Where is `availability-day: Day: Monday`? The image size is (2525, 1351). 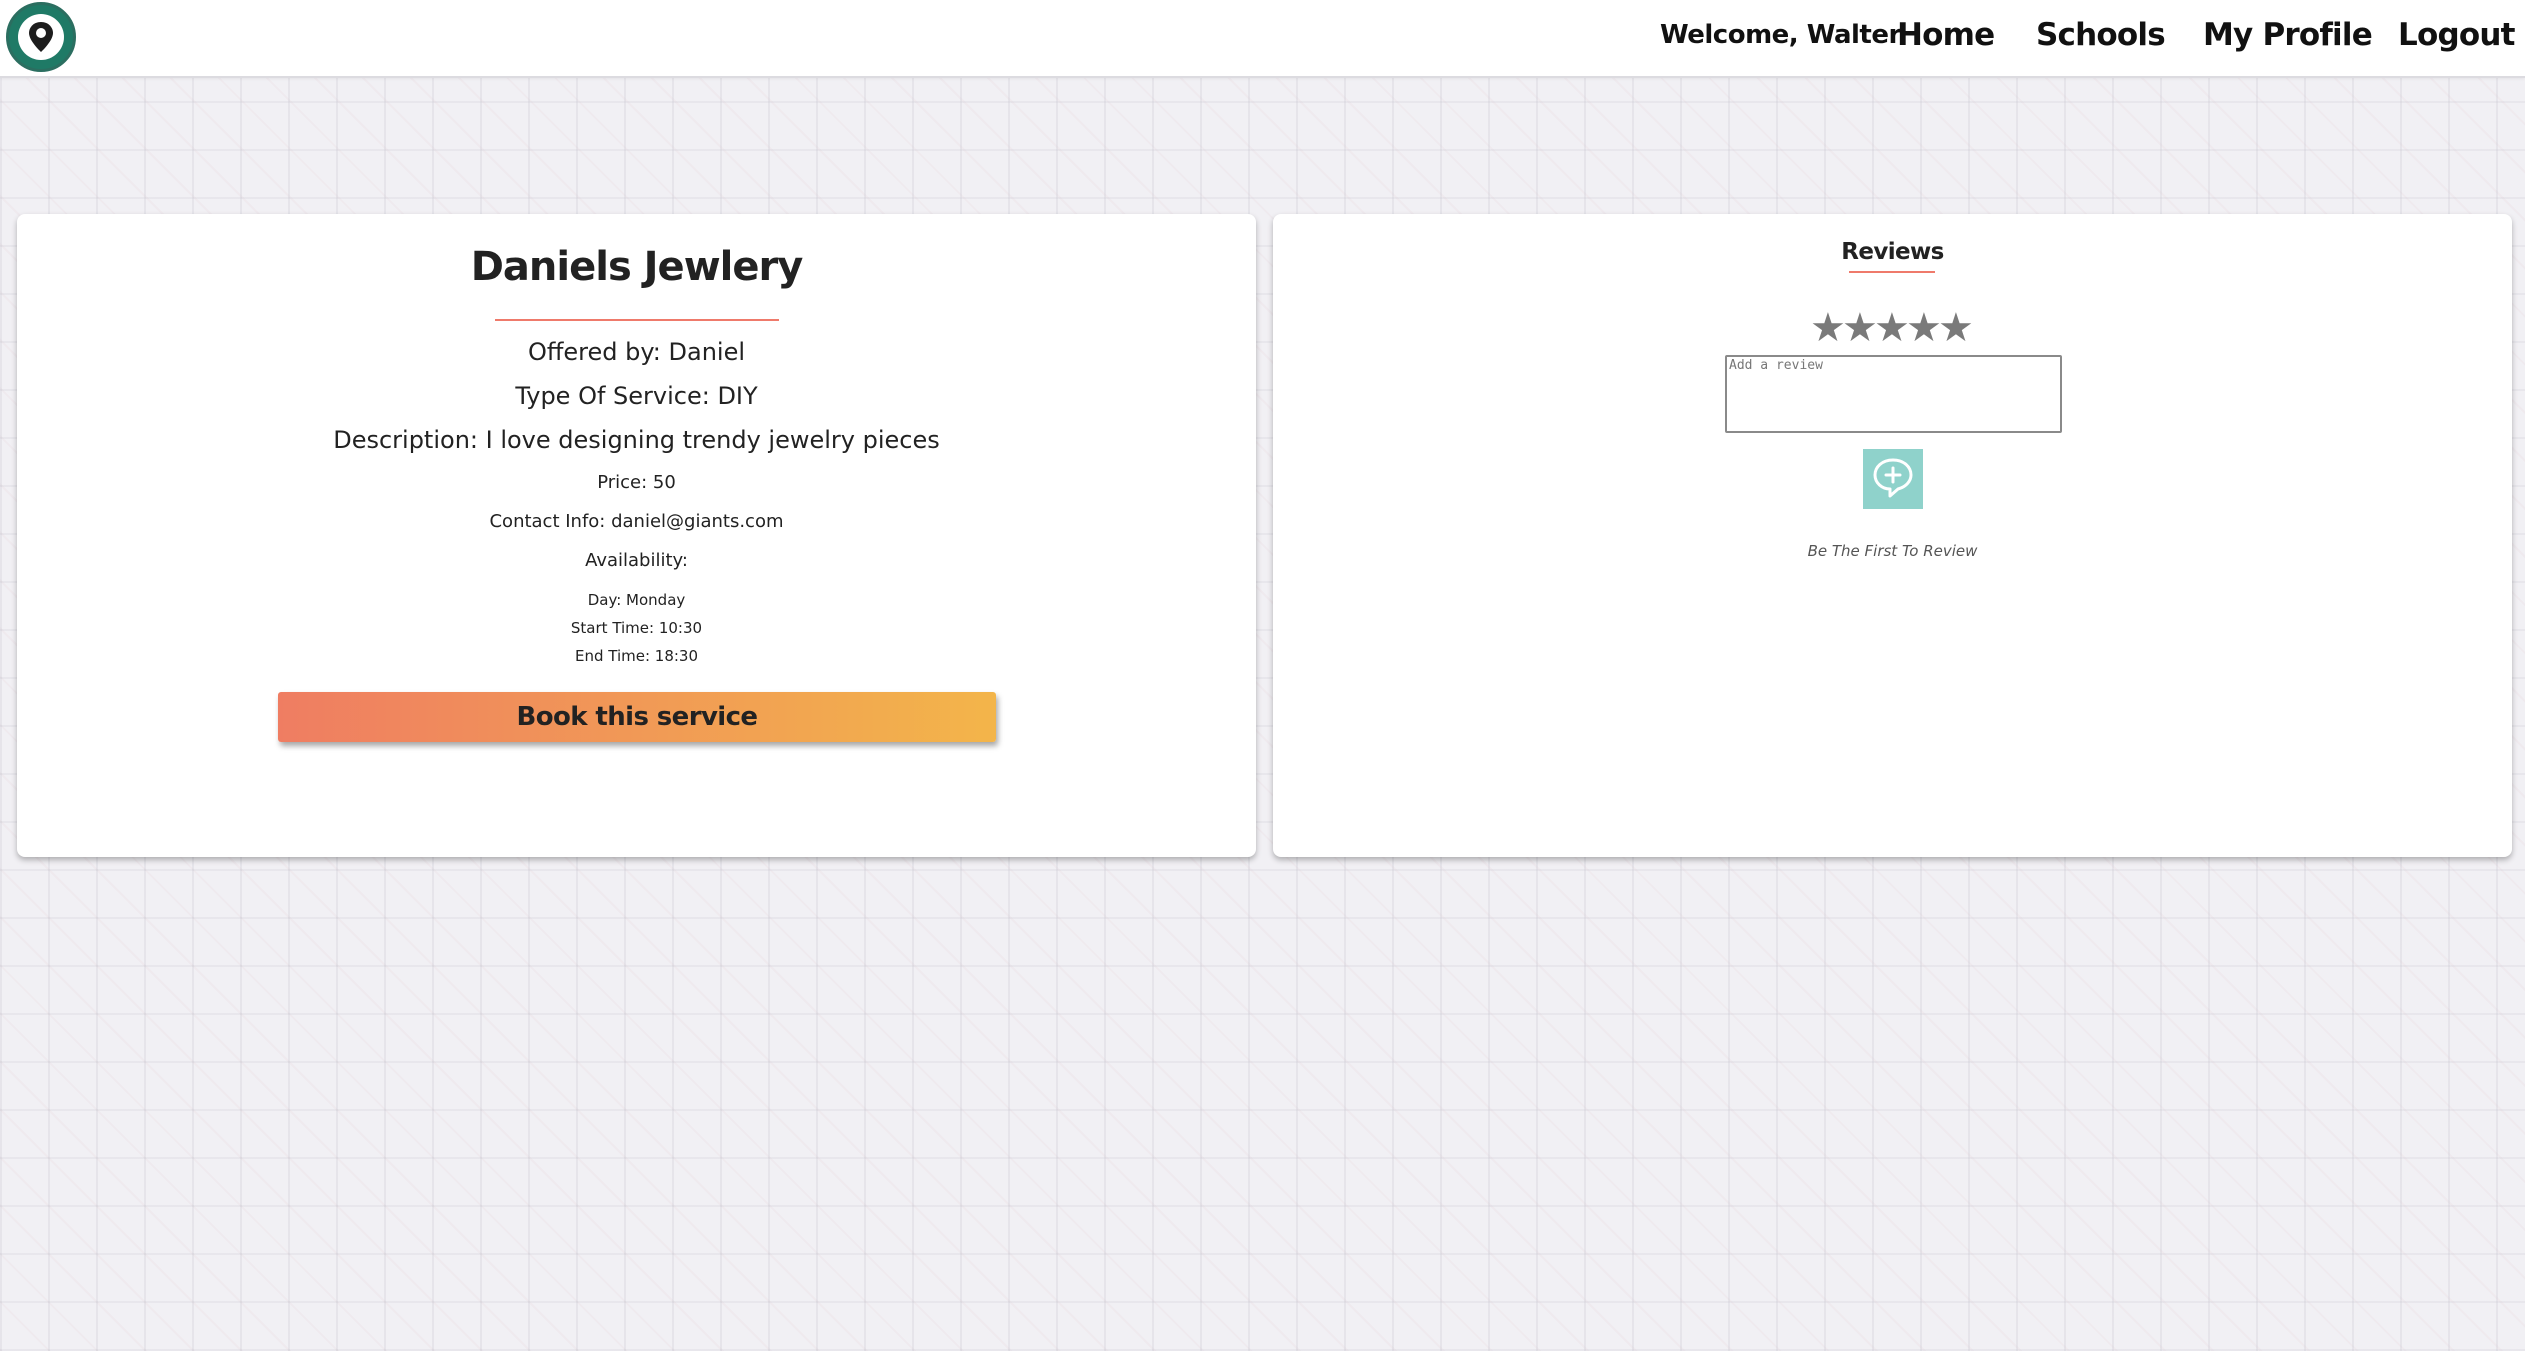
availability-day: Day: Monday is located at coordinates (636, 600).